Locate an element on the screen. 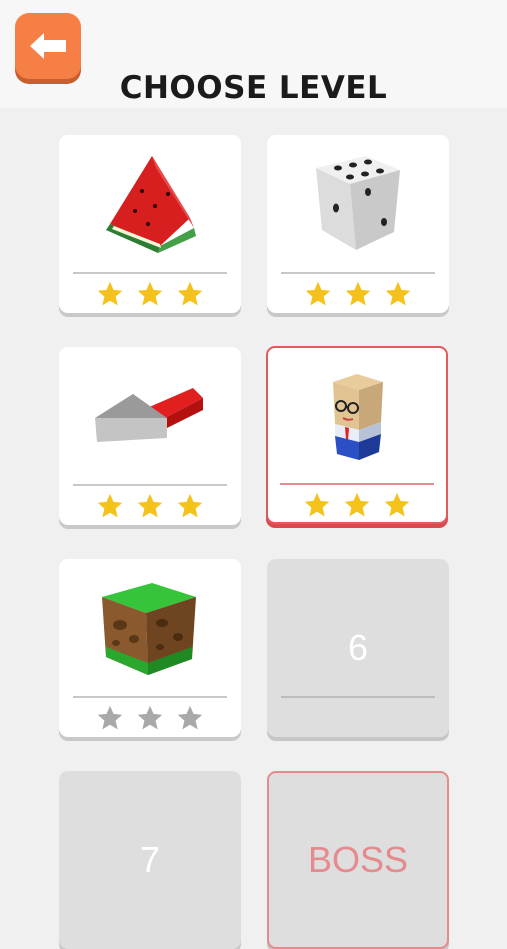 The image size is (507, 949). dice-icon is located at coordinates (358, 203).